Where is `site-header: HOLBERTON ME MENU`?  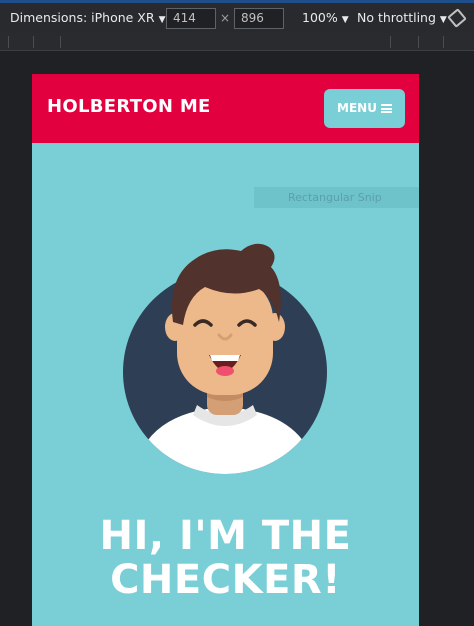 site-header: HOLBERTON ME MENU is located at coordinates (225, 108).